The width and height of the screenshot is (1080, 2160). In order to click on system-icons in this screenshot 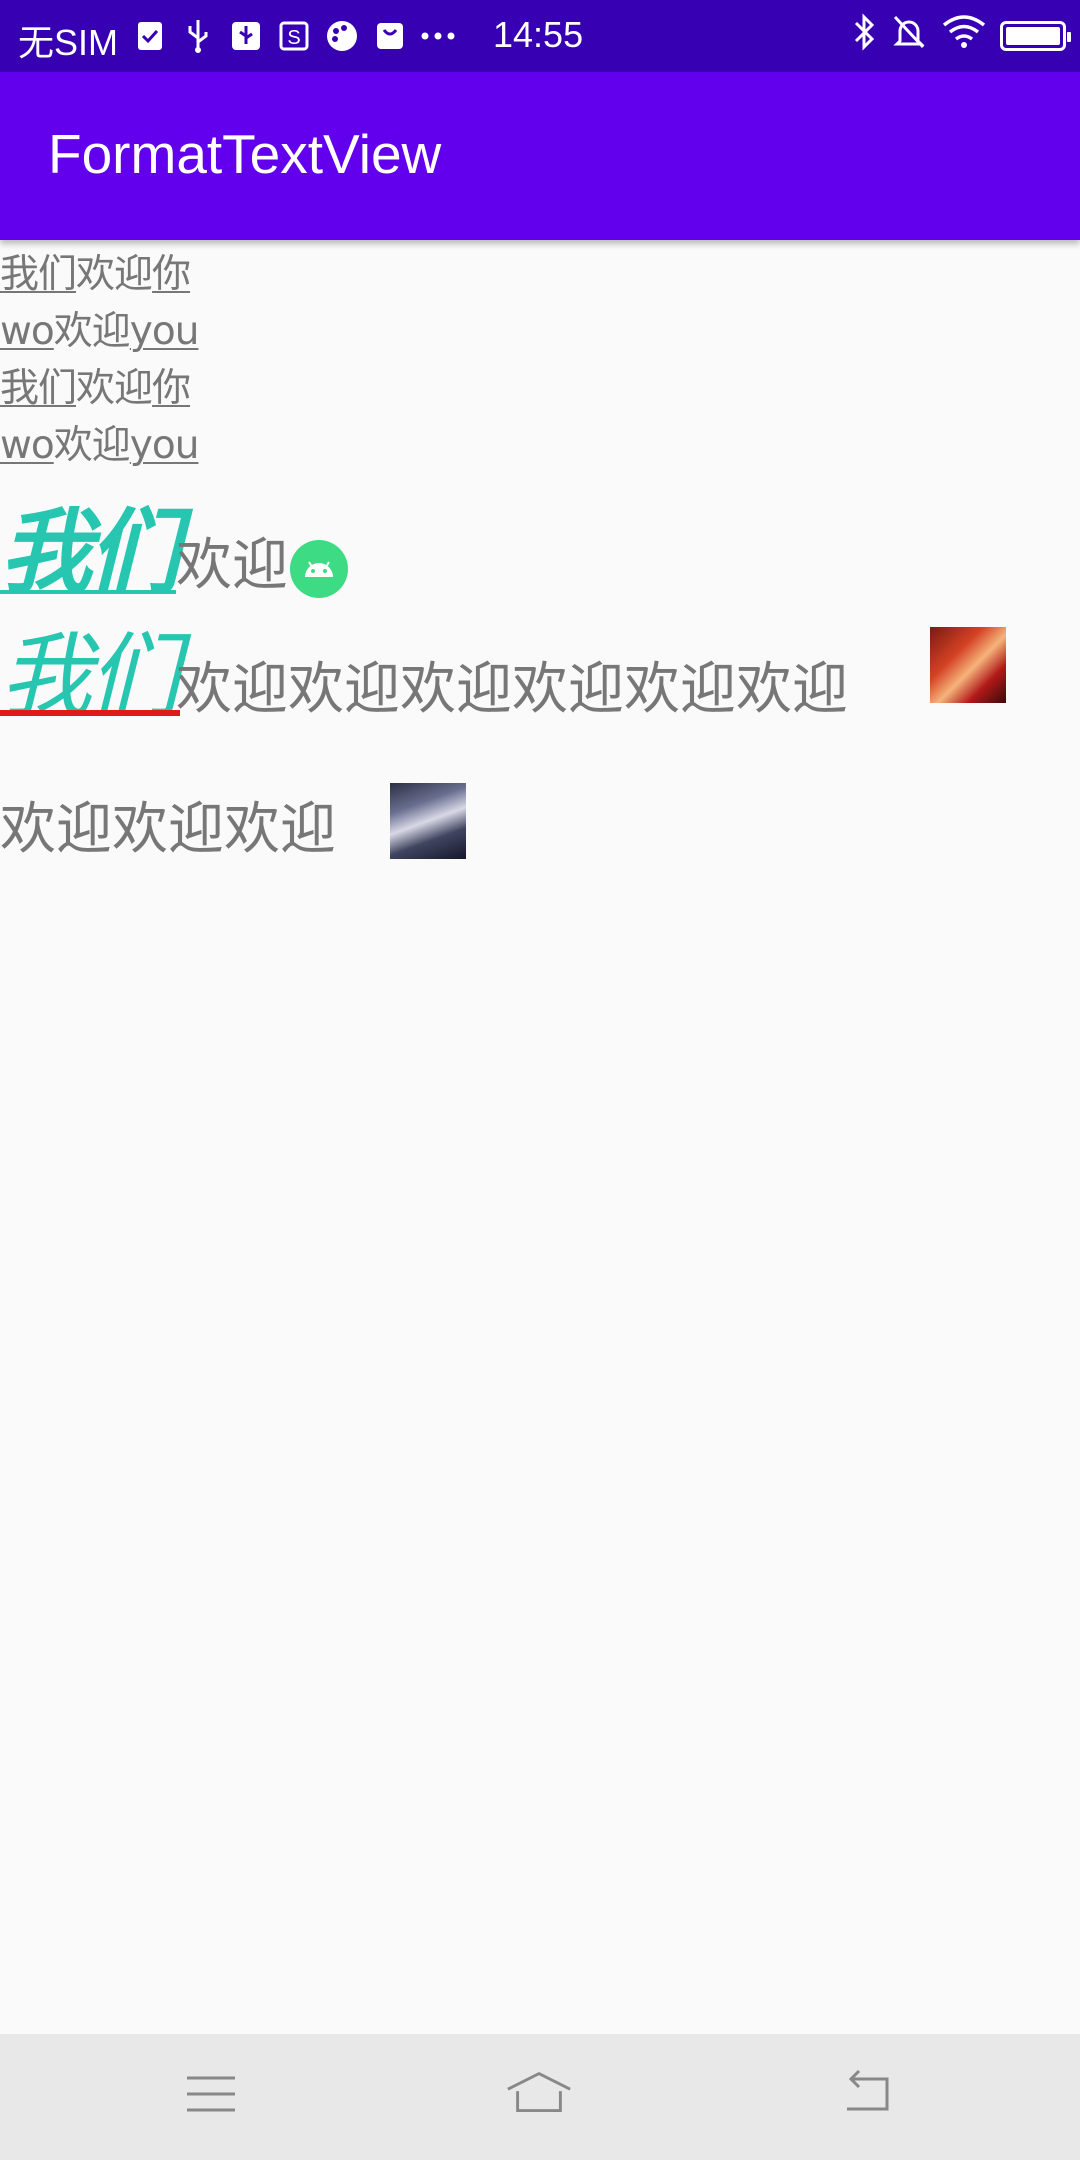, I will do `click(961, 36)`.